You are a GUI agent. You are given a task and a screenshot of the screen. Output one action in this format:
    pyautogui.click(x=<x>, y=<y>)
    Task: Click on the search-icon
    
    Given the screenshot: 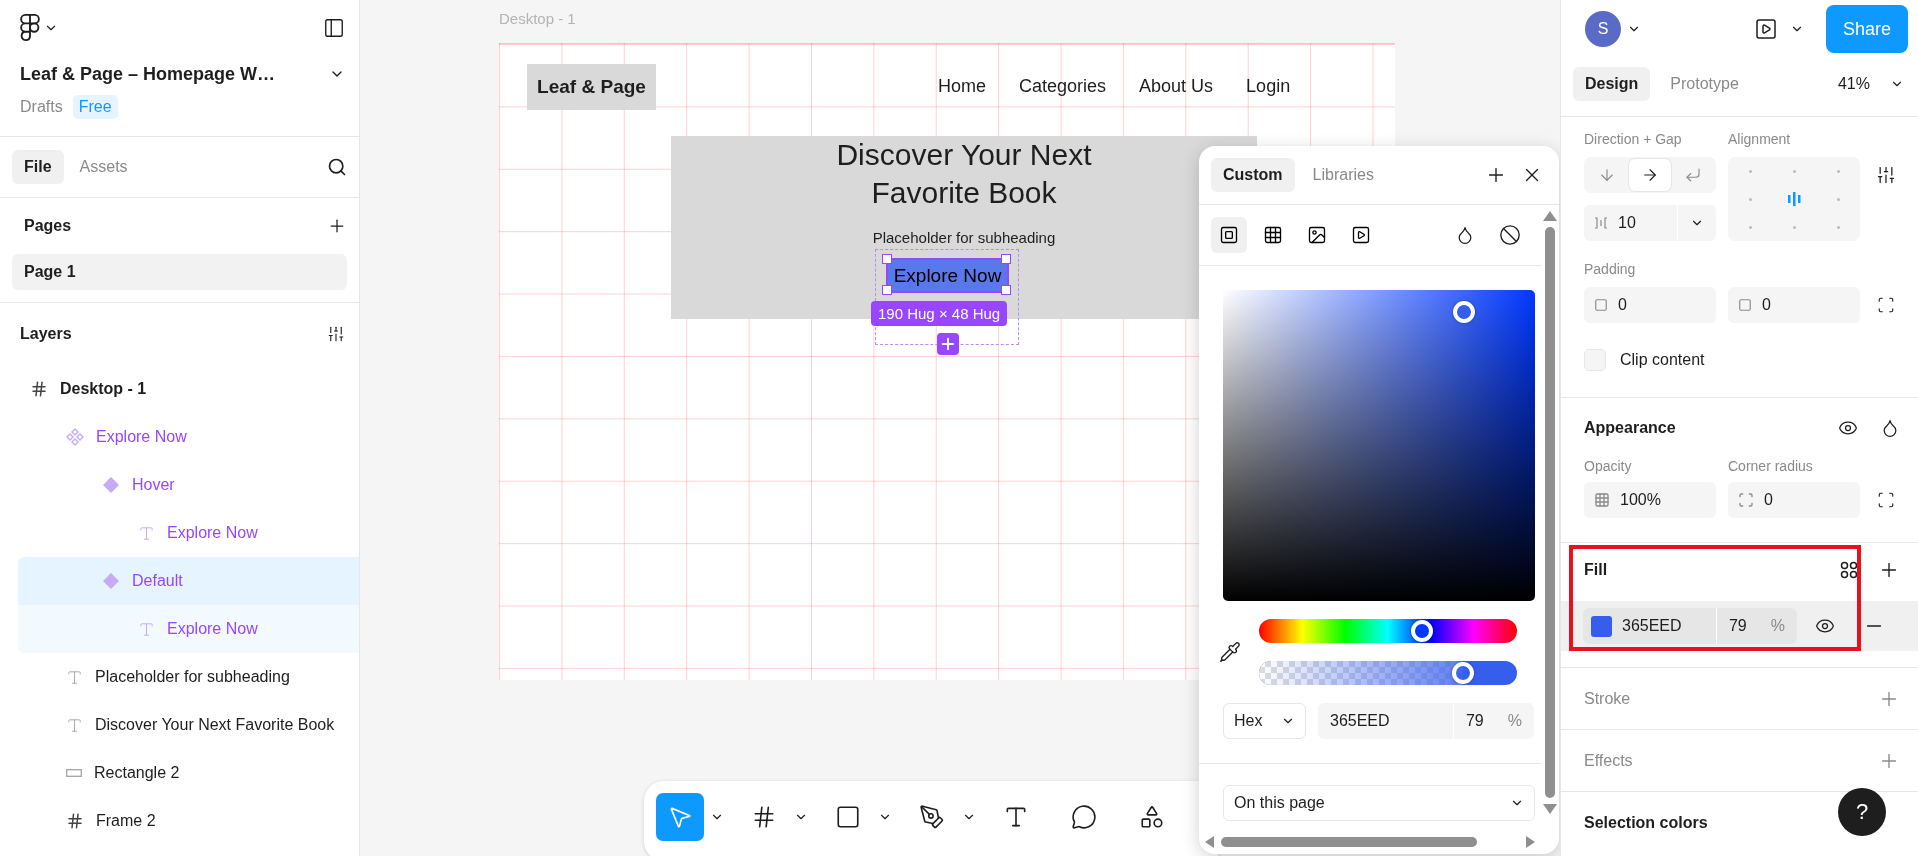 What is the action you would take?
    pyautogui.click(x=337, y=167)
    